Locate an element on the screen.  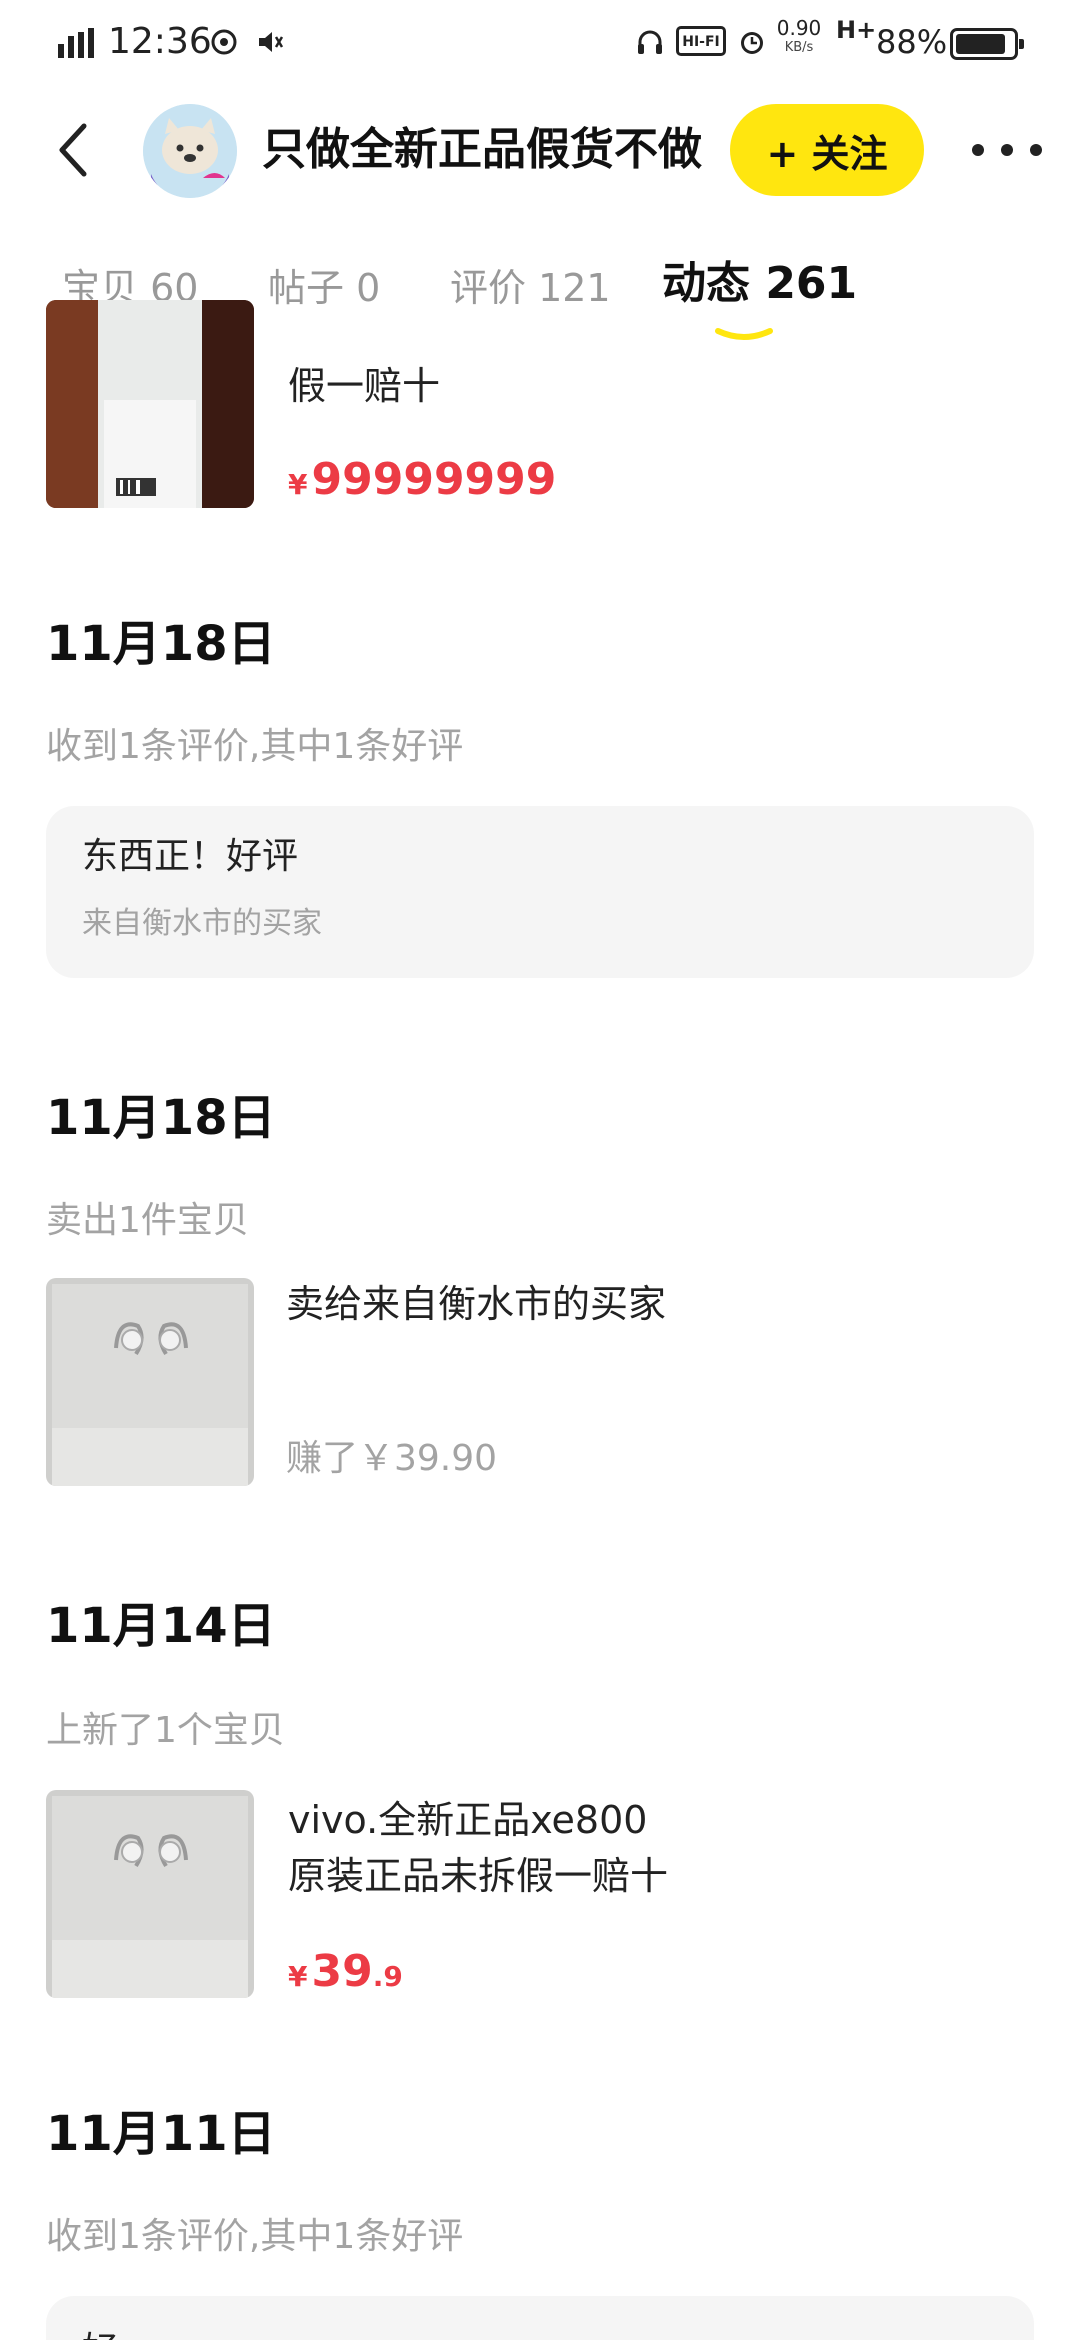
status-bar: 12:36 HI-FI 0.90 KB/s H+ 88% is located at coordinates (540, 42).